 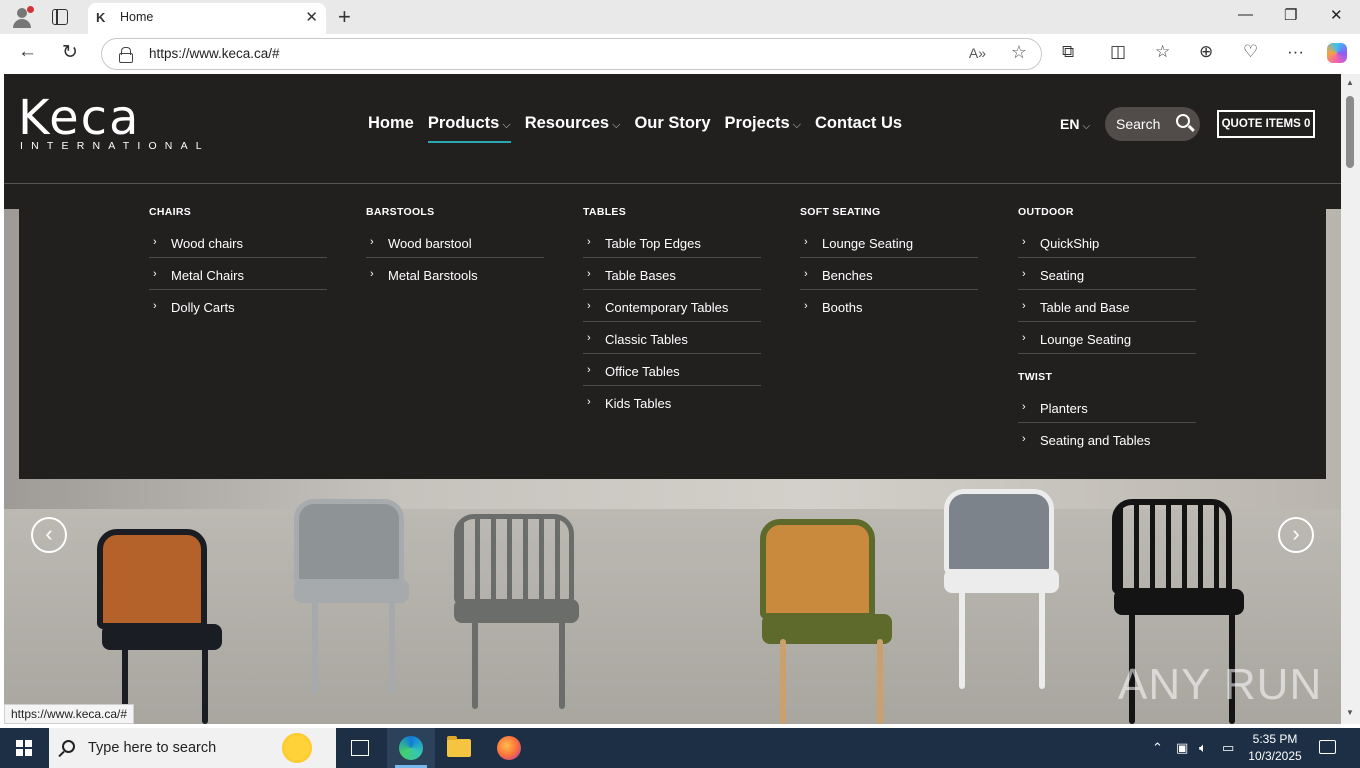 What do you see at coordinates (1107, 274) in the screenshot?
I see `menu-link: › Seating` at bounding box center [1107, 274].